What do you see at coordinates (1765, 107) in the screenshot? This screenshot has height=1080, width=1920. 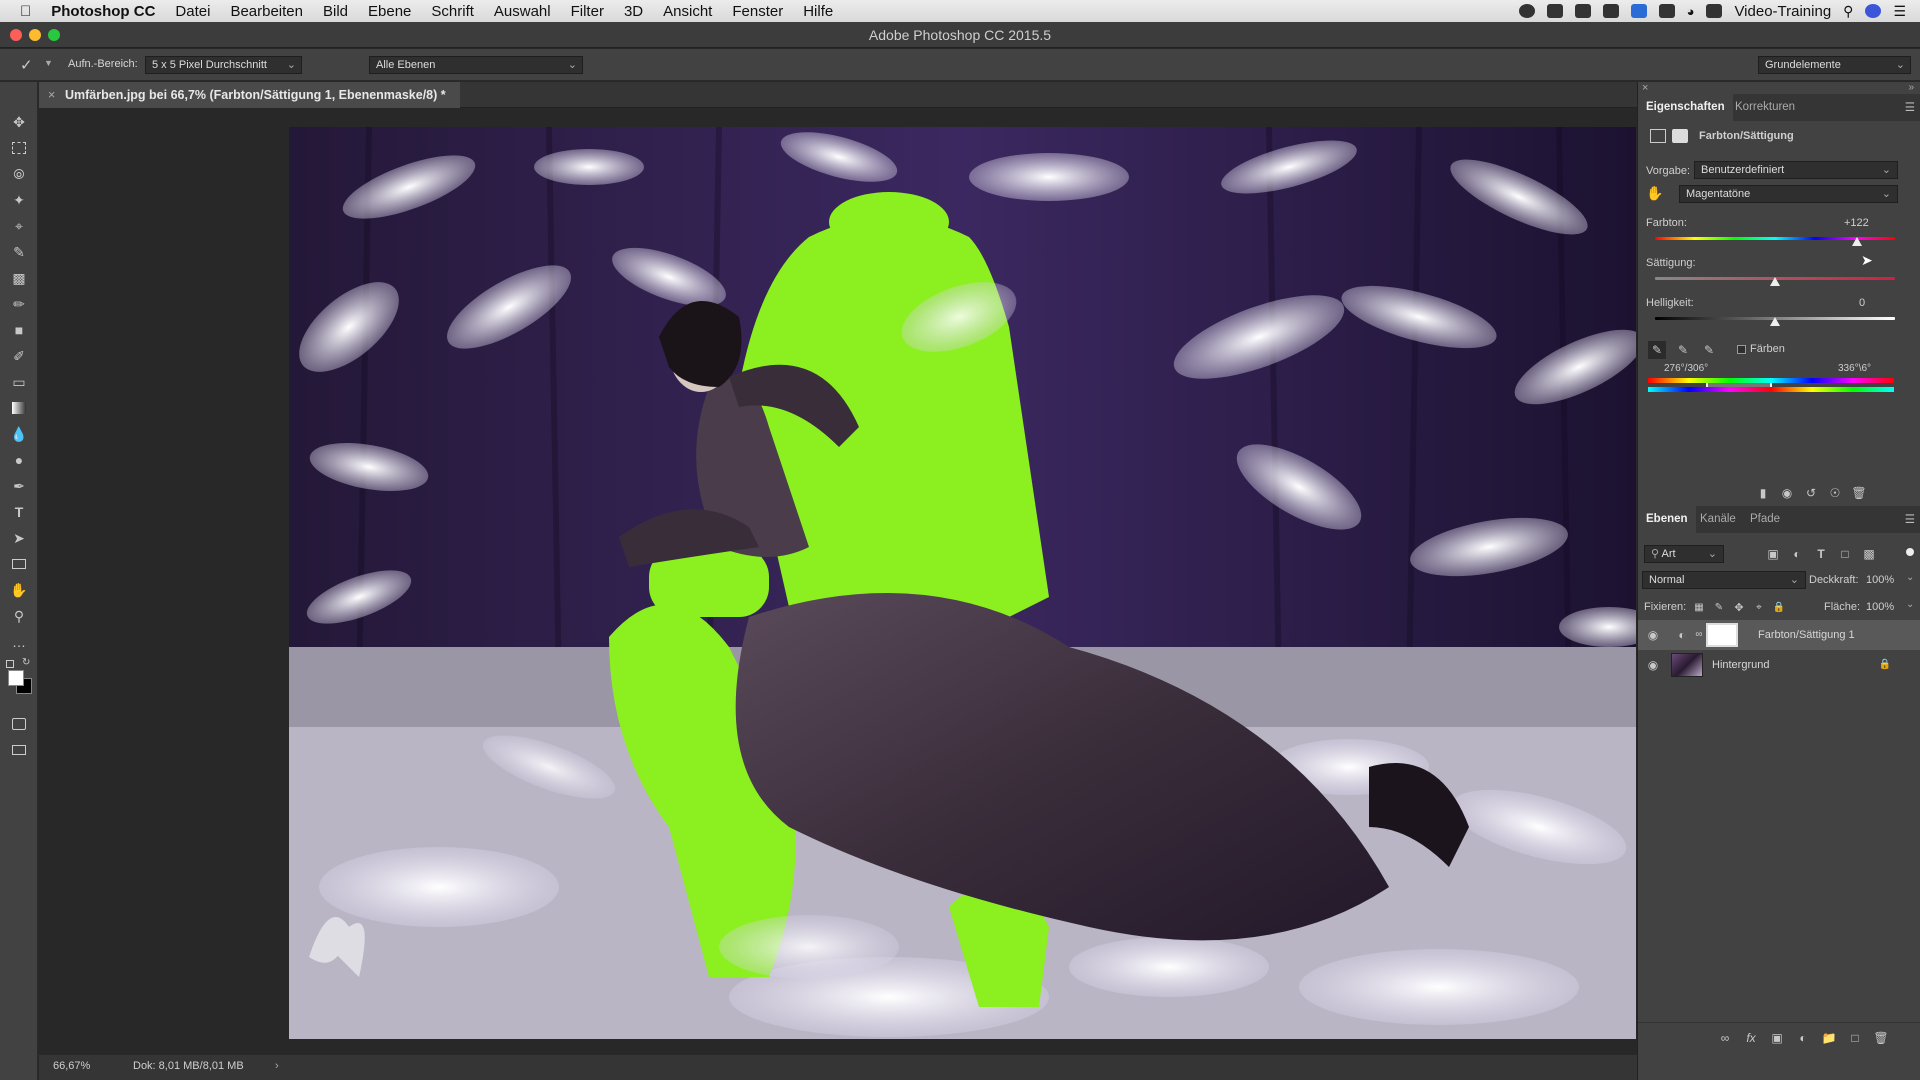 I see `tab-korrekturen: Korrekturen` at bounding box center [1765, 107].